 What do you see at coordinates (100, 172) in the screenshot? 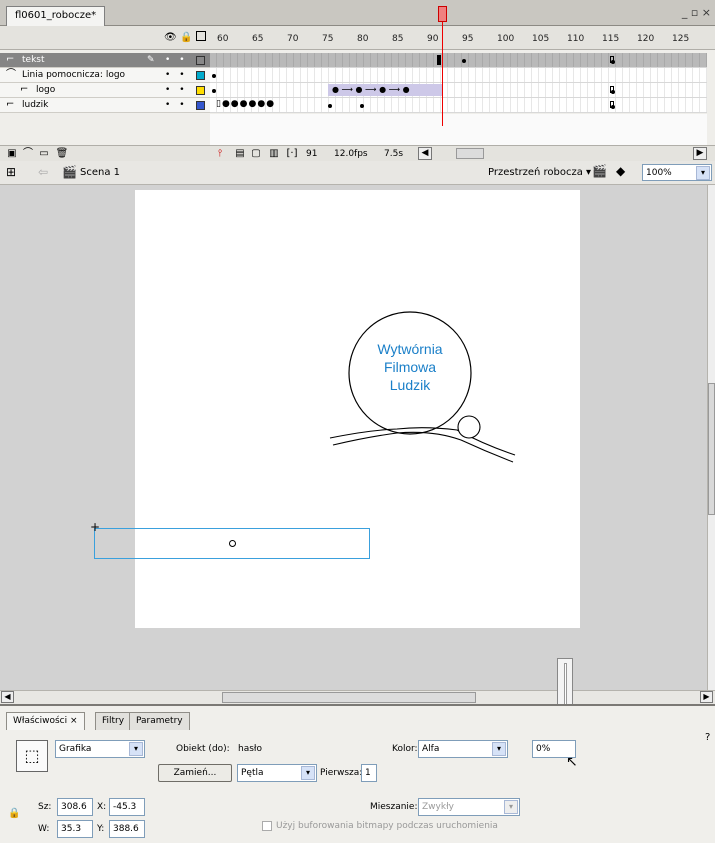
I see `scene-name: Scena 1` at bounding box center [100, 172].